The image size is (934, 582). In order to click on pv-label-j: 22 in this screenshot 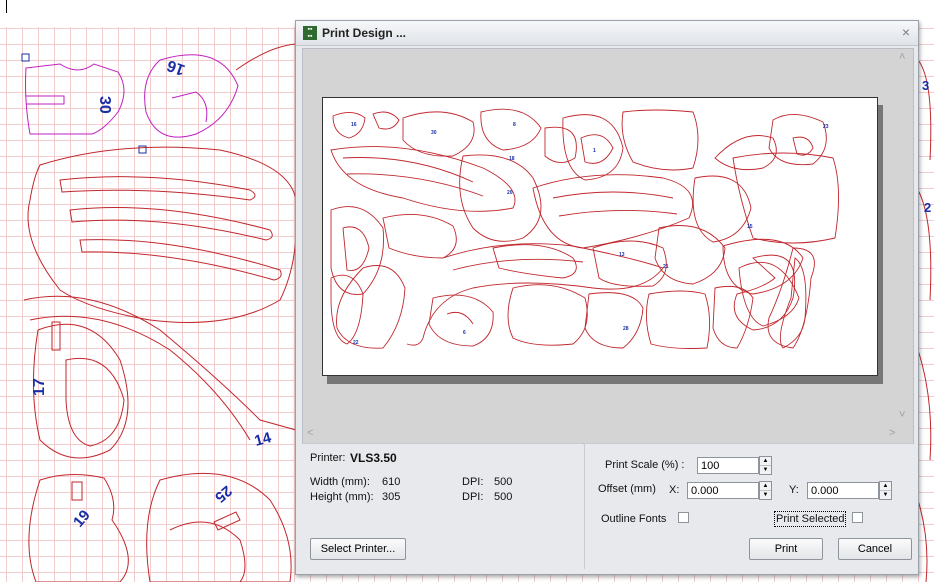, I will do `click(356, 343)`.